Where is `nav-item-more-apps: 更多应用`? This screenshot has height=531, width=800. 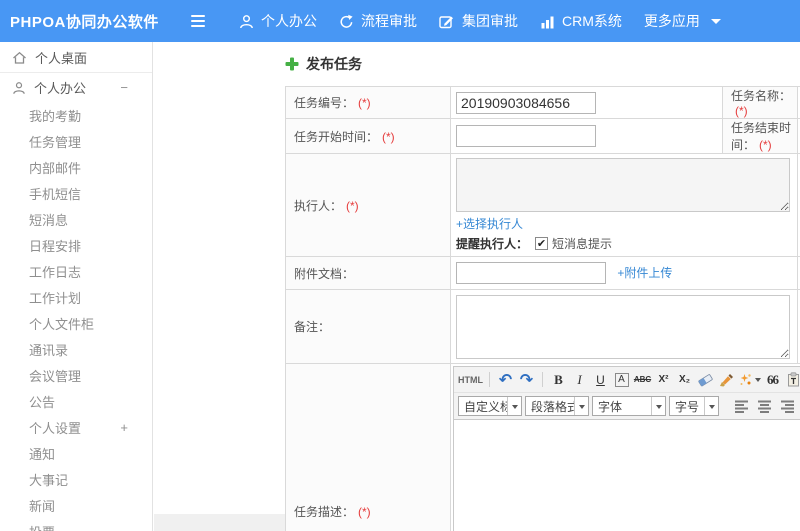
nav-item-more-apps: 更多应用 is located at coordinates (682, 21).